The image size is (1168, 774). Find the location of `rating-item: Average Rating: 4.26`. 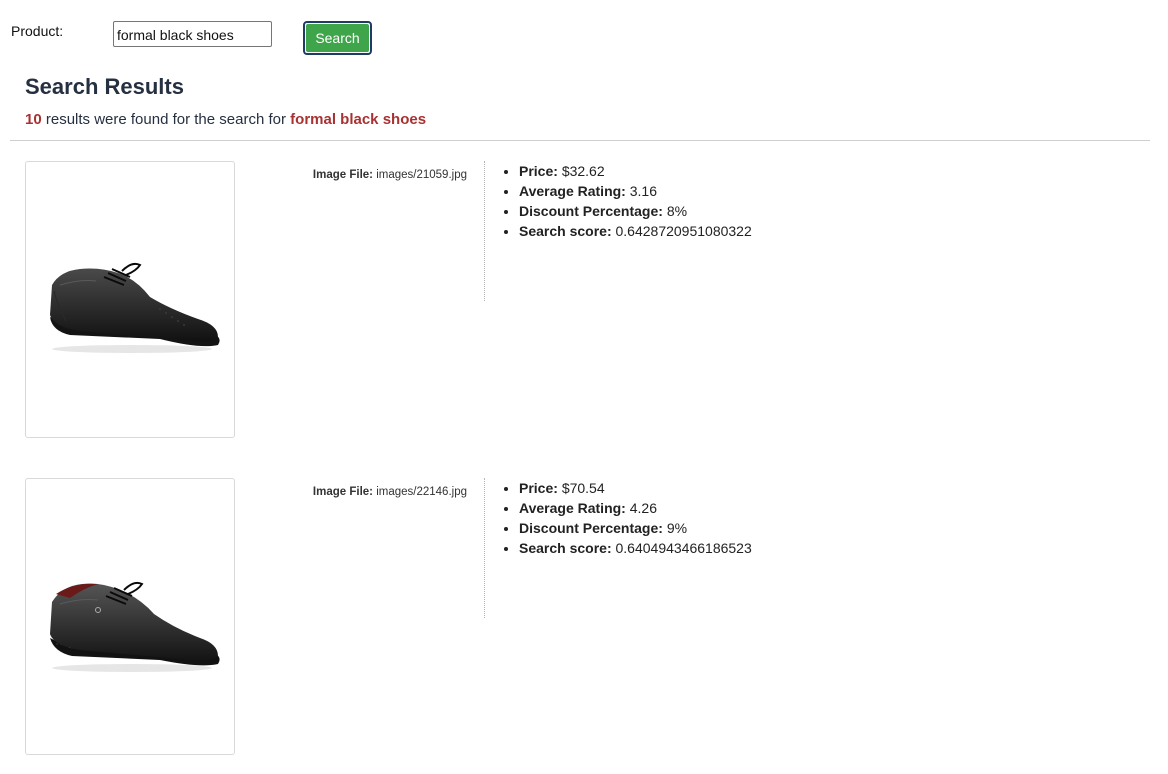

rating-item: Average Rating: 4.26 is located at coordinates (635, 508).